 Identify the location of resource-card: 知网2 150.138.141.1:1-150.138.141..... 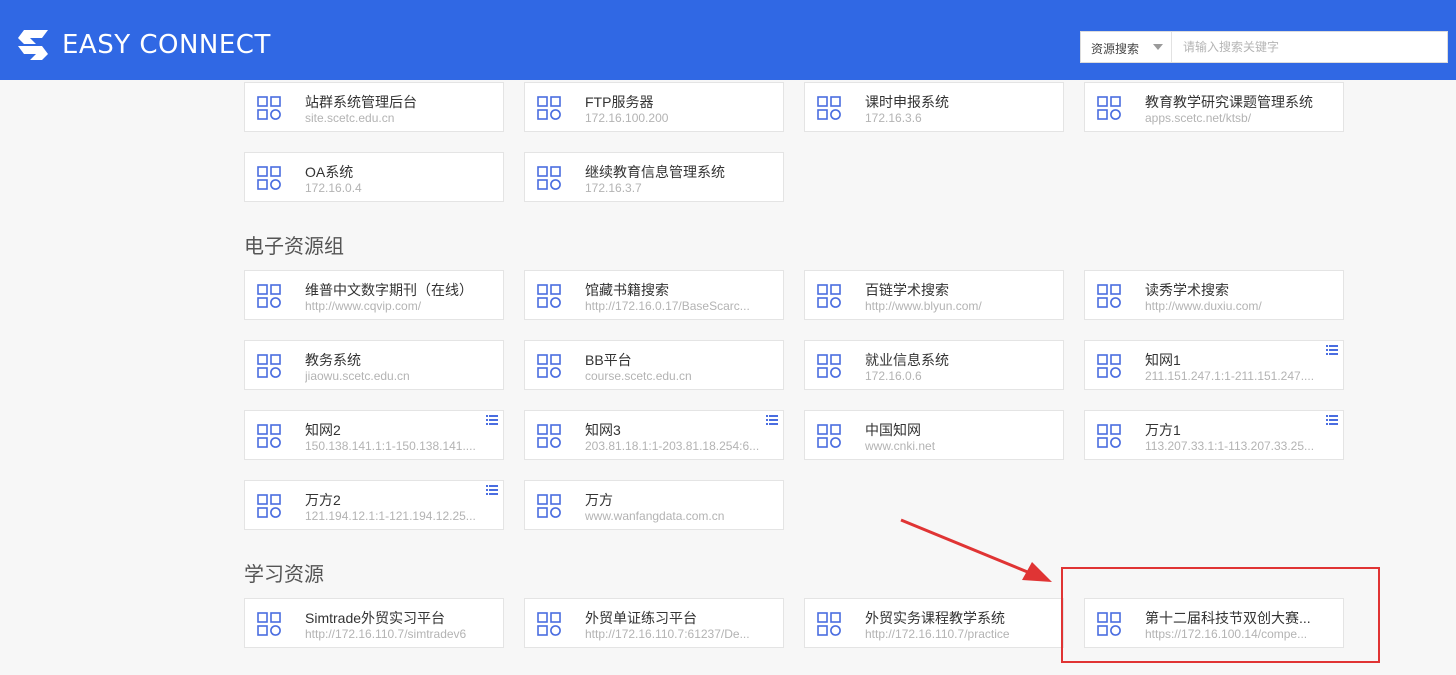
(374, 435).